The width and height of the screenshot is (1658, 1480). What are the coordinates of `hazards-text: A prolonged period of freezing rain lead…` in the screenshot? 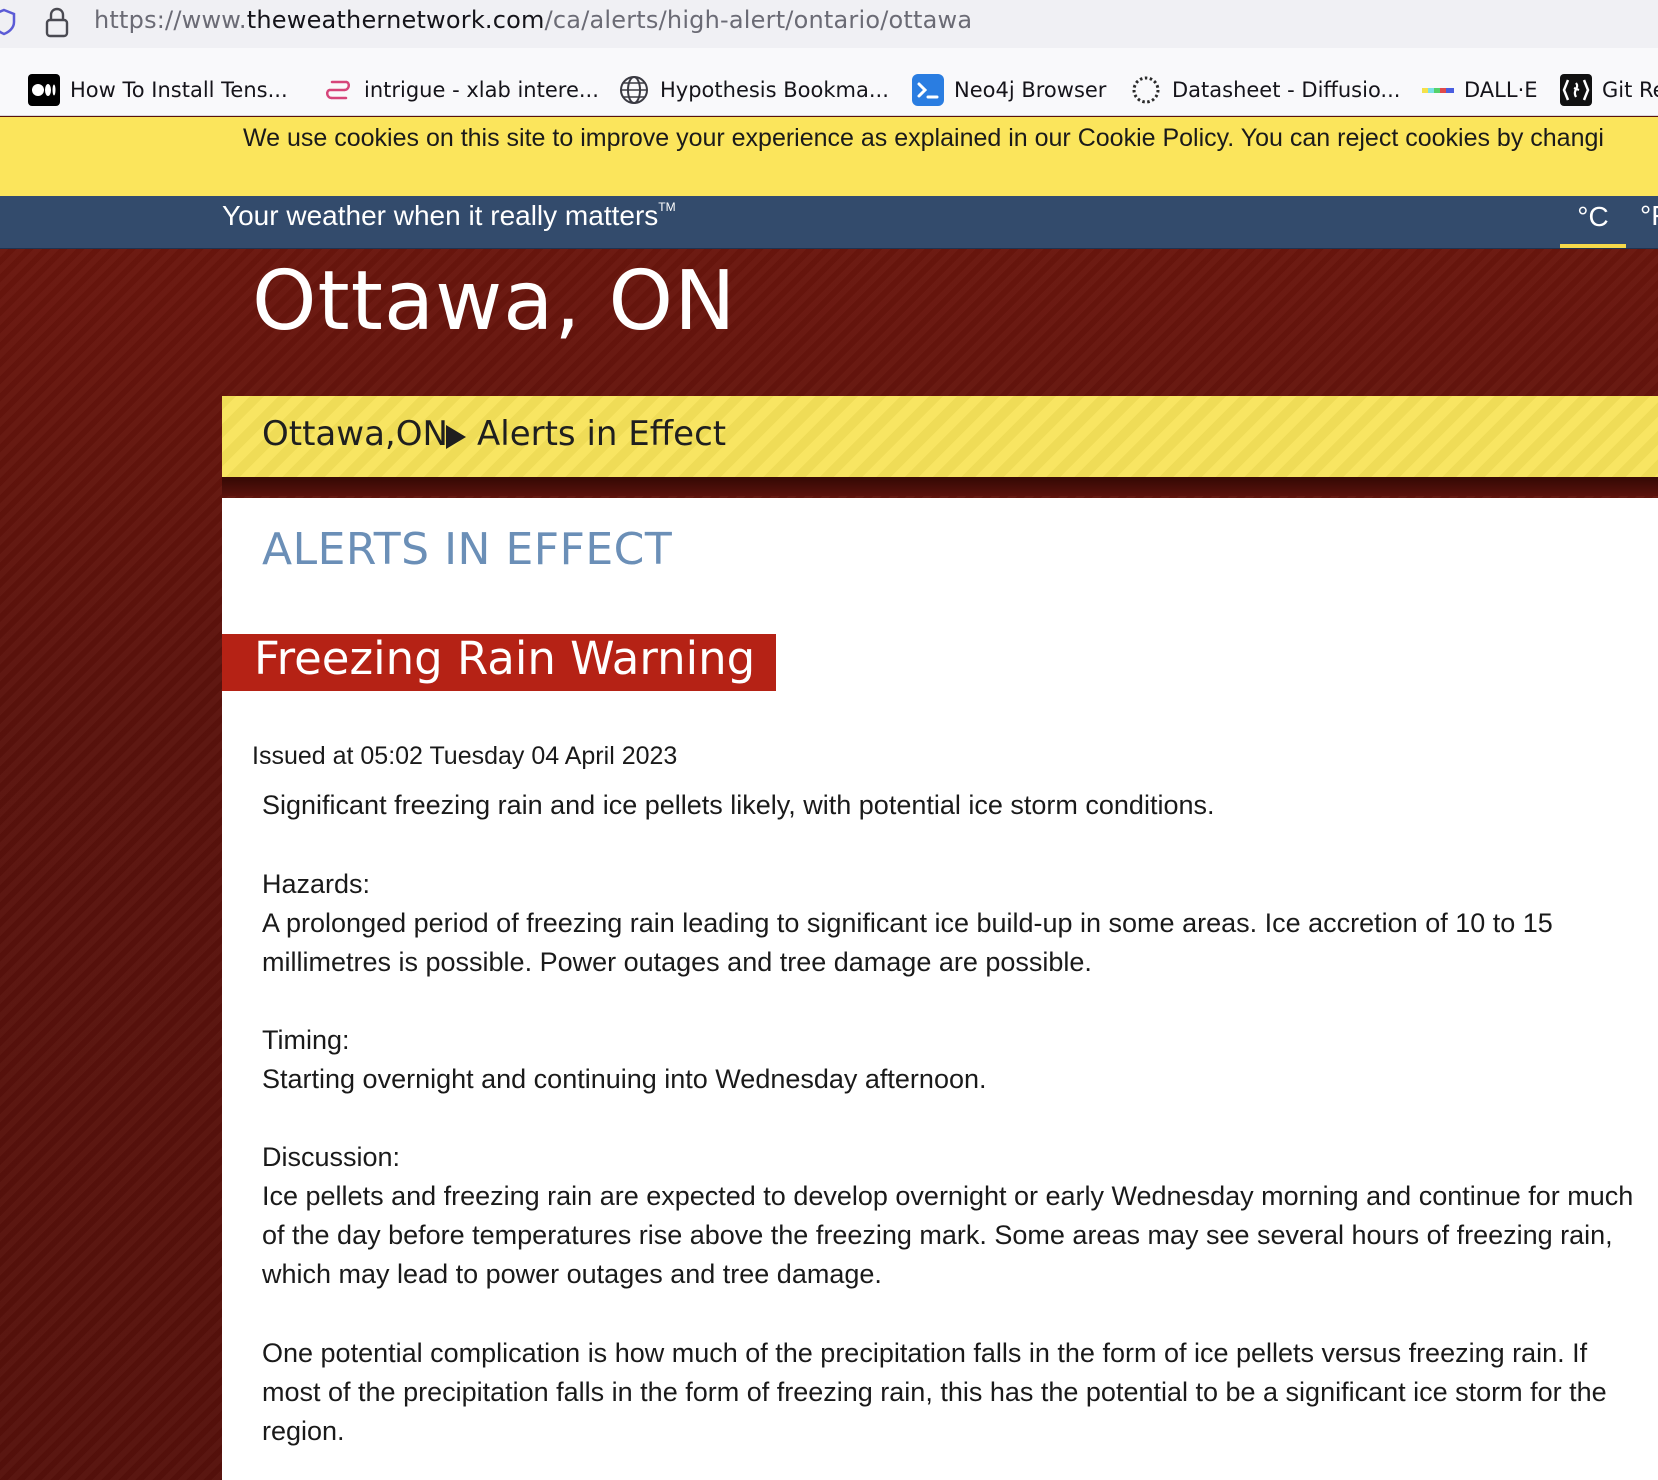 It's located at (907, 942).